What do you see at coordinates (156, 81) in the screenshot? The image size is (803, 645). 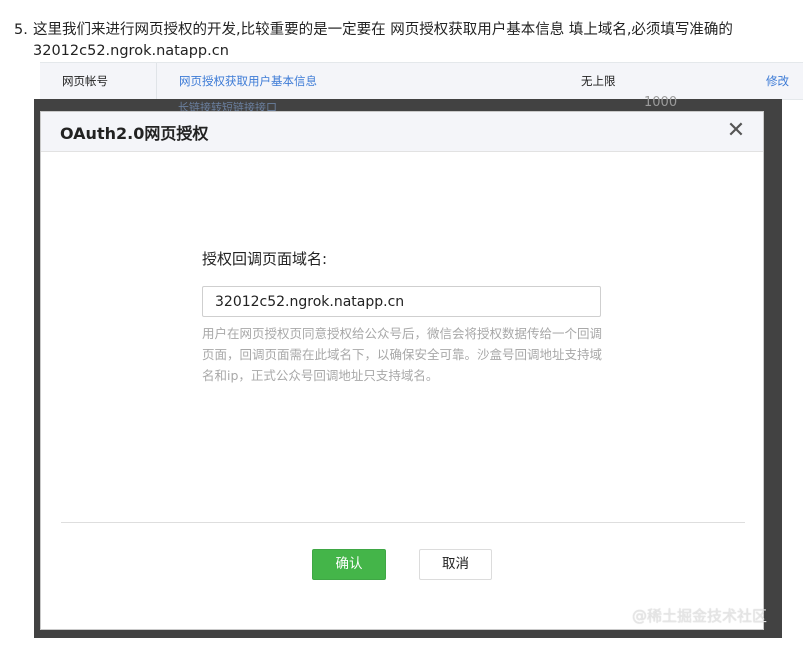 I see `table-column-divider` at bounding box center [156, 81].